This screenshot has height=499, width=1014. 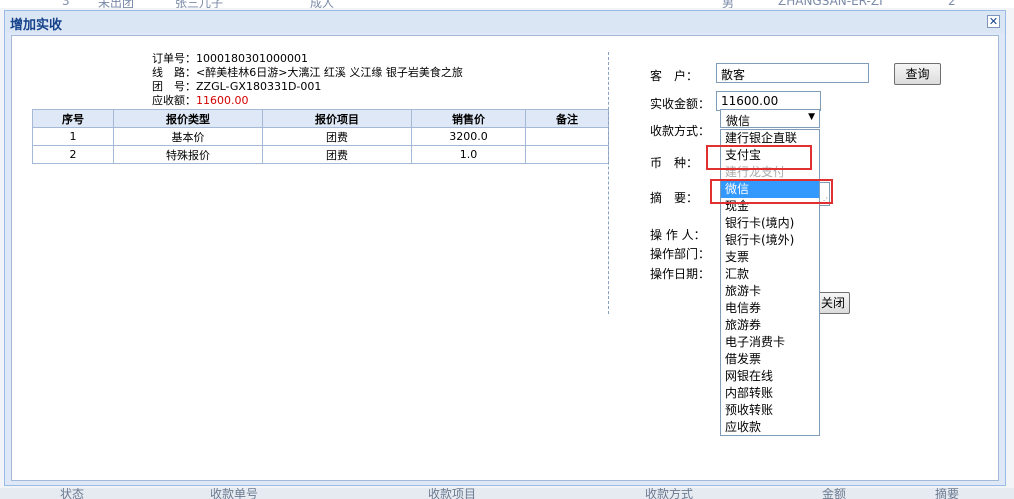 I want to click on order-no-label: 订单号：, so click(x=174, y=58).